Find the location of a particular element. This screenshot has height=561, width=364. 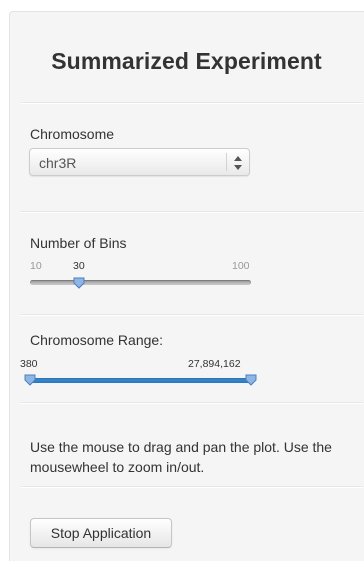

bins-label: Number of Bins is located at coordinates (78, 243).